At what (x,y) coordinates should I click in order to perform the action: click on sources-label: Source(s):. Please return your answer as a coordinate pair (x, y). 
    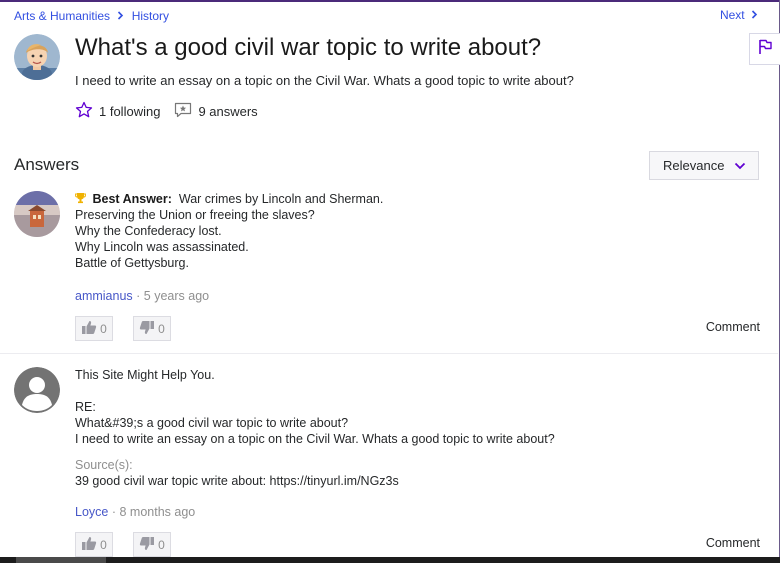
    Looking at the image, I should click on (104, 465).